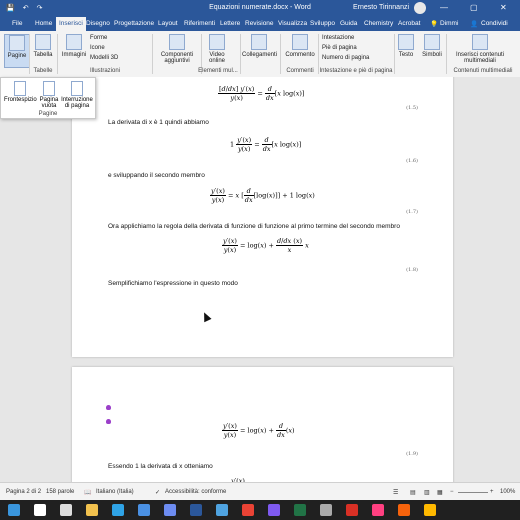 This screenshot has width=520, height=520. Describe the element at coordinates (300, 55) in the screenshot. I see `comment-label: Commento` at that location.